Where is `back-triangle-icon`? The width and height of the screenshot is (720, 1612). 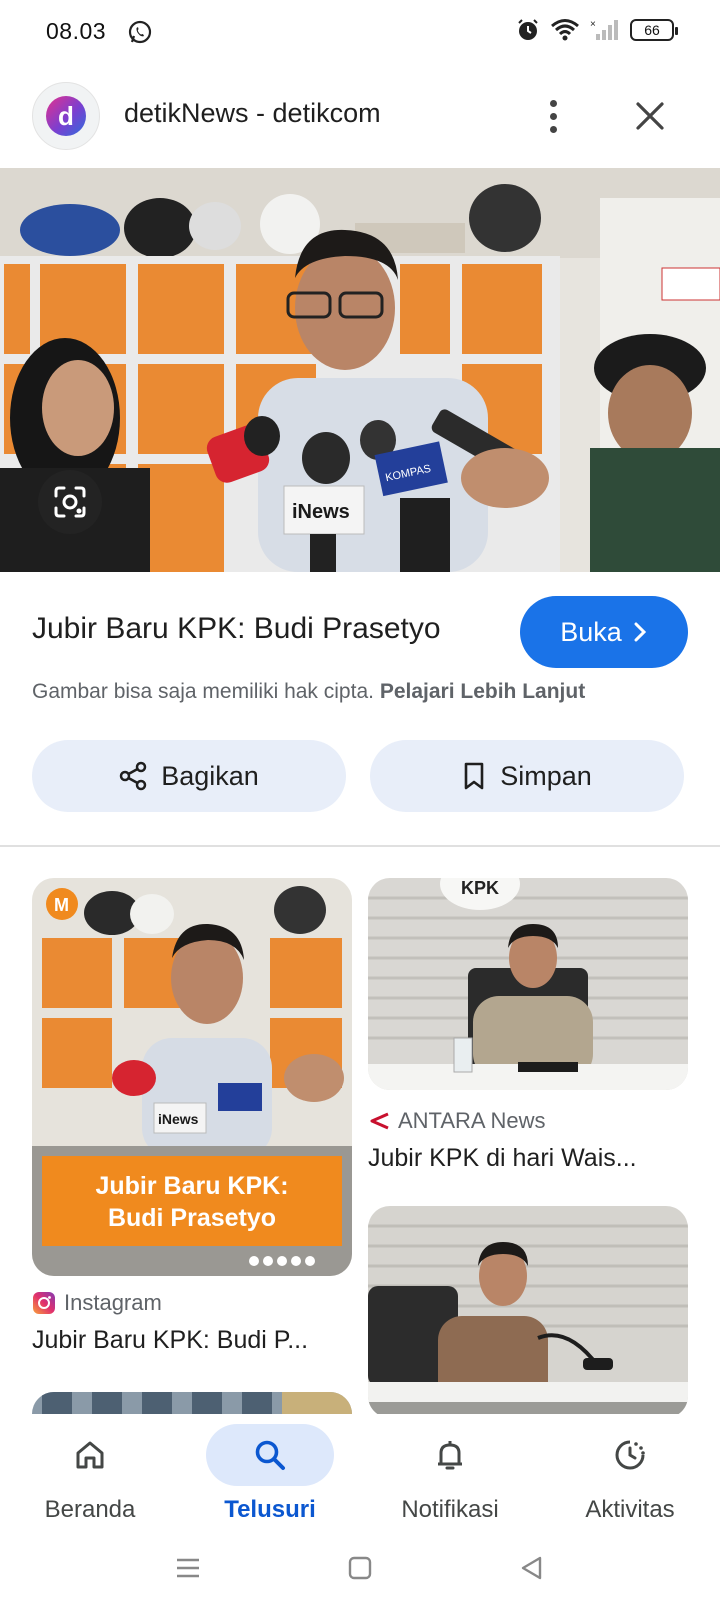 back-triangle-icon is located at coordinates (532, 1568).